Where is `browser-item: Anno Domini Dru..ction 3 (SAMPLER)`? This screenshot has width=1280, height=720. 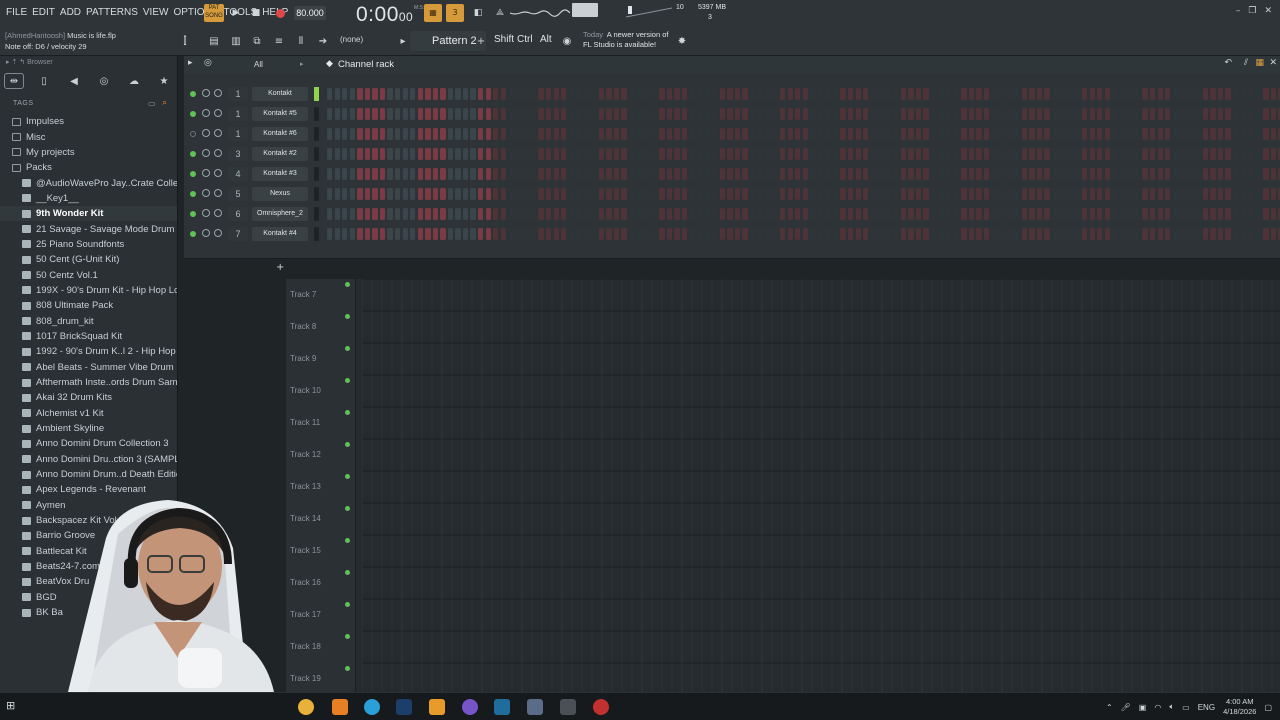 browser-item: Anno Domini Dru..ction 3 (SAMPLER) is located at coordinates (88, 459).